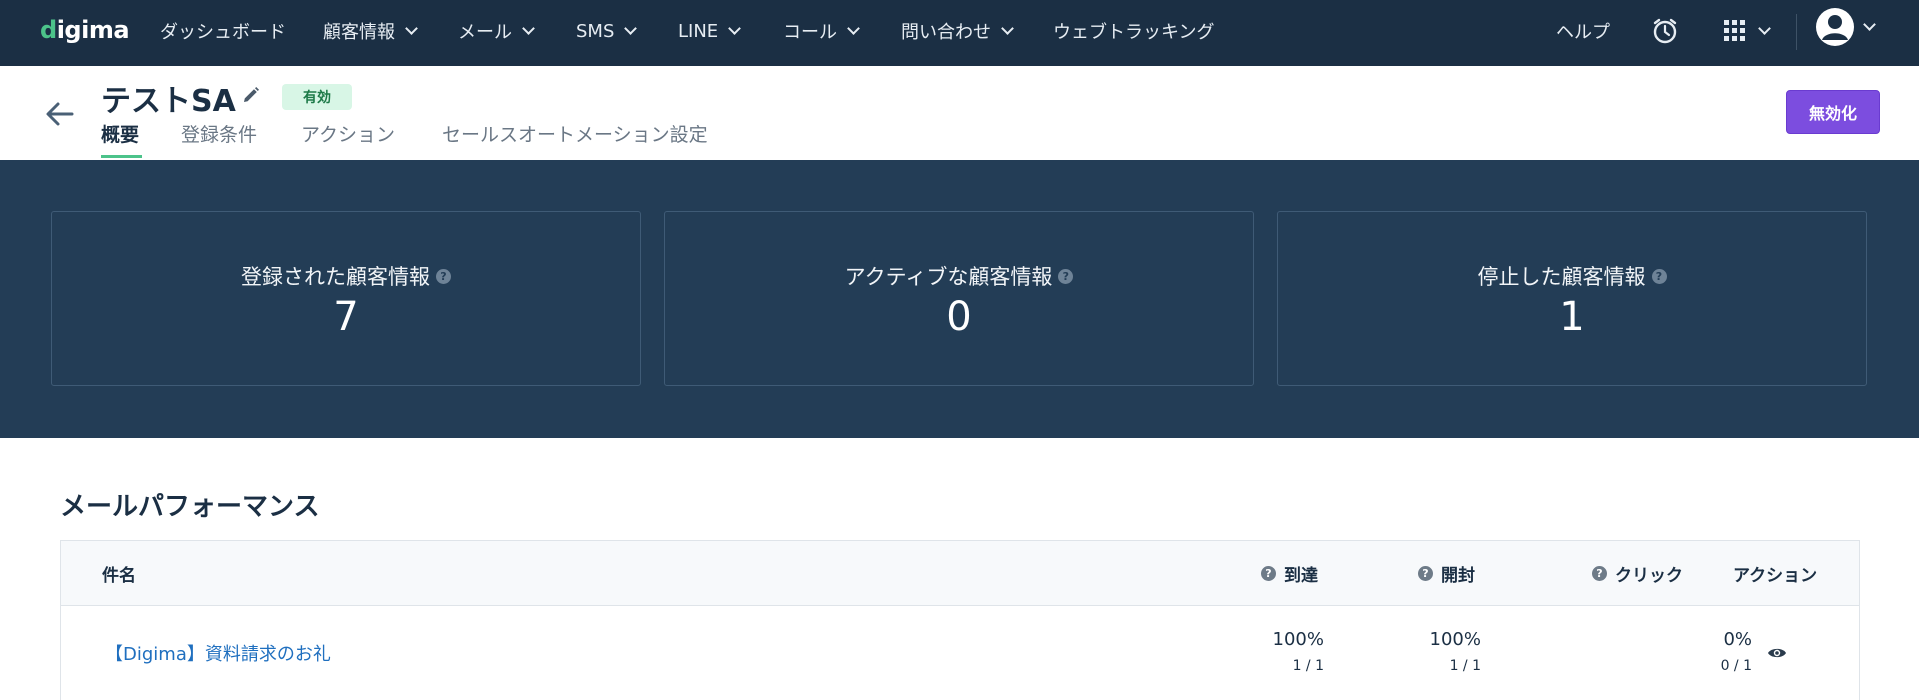  I want to click on column-header-delivered: ? 到達, so click(1289, 573).